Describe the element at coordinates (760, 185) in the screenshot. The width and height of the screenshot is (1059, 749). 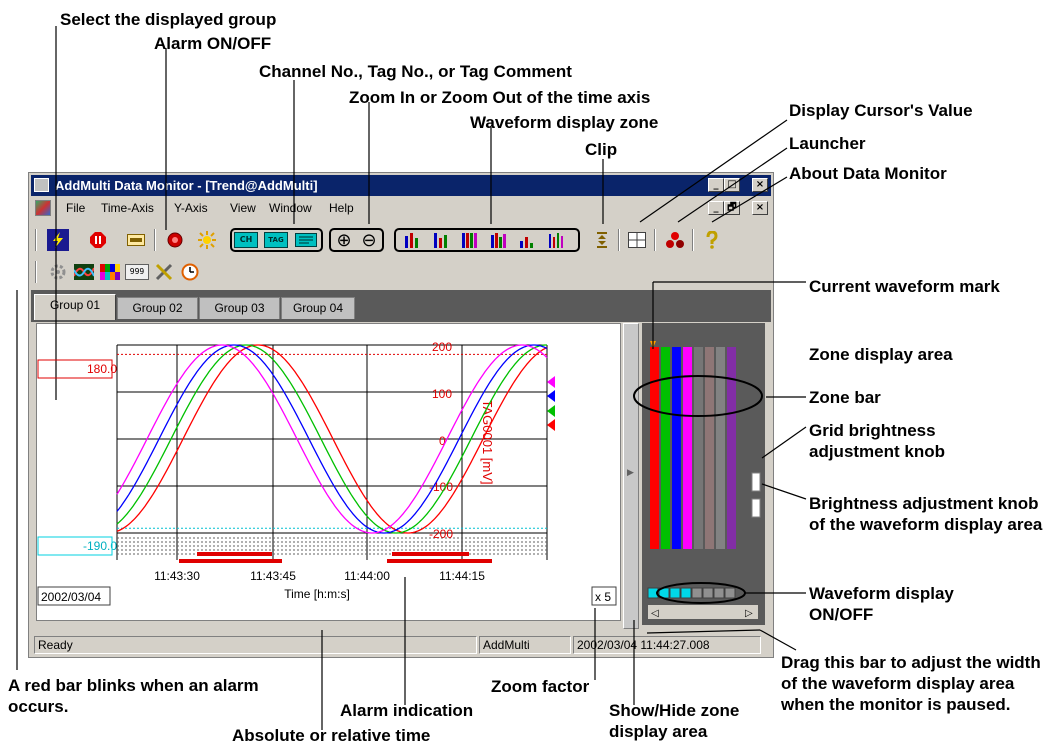
I see `close-button: ×` at that location.